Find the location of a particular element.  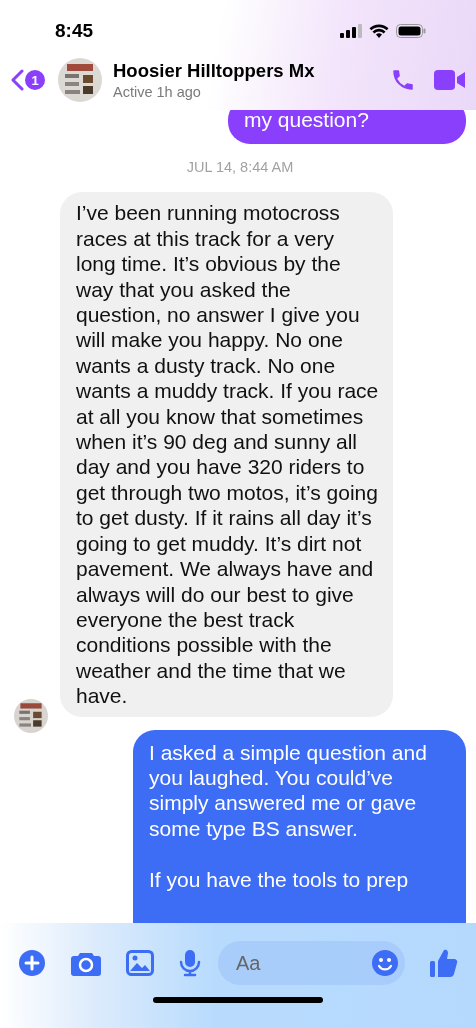

unread-badge: 1 is located at coordinates (35, 80).